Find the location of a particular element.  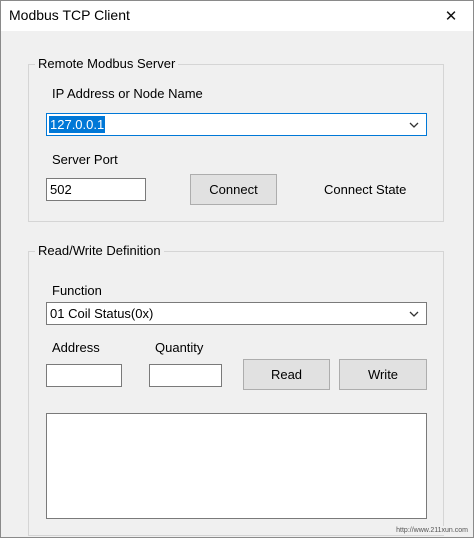

connect-state-label: Connect State is located at coordinates (365, 189).